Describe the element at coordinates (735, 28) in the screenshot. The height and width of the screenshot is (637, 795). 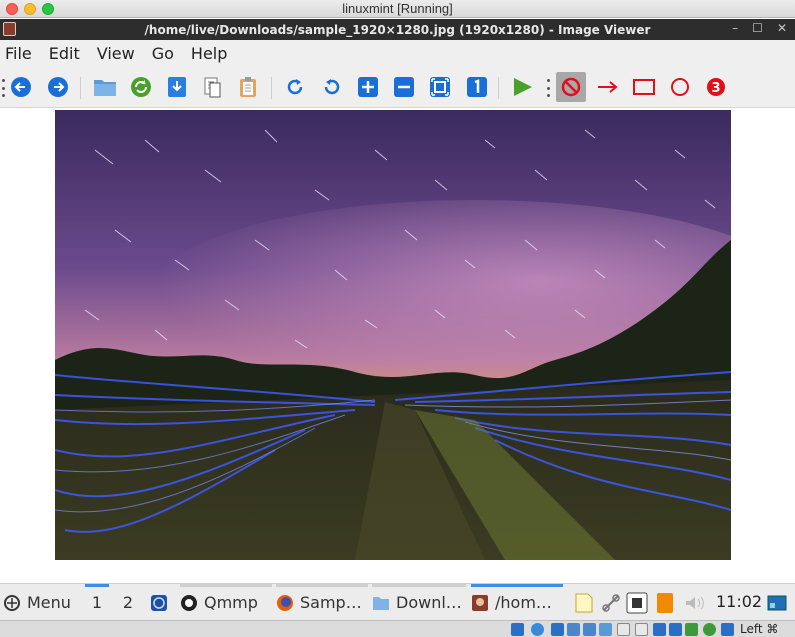
I see `minimize-icon: –` at that location.